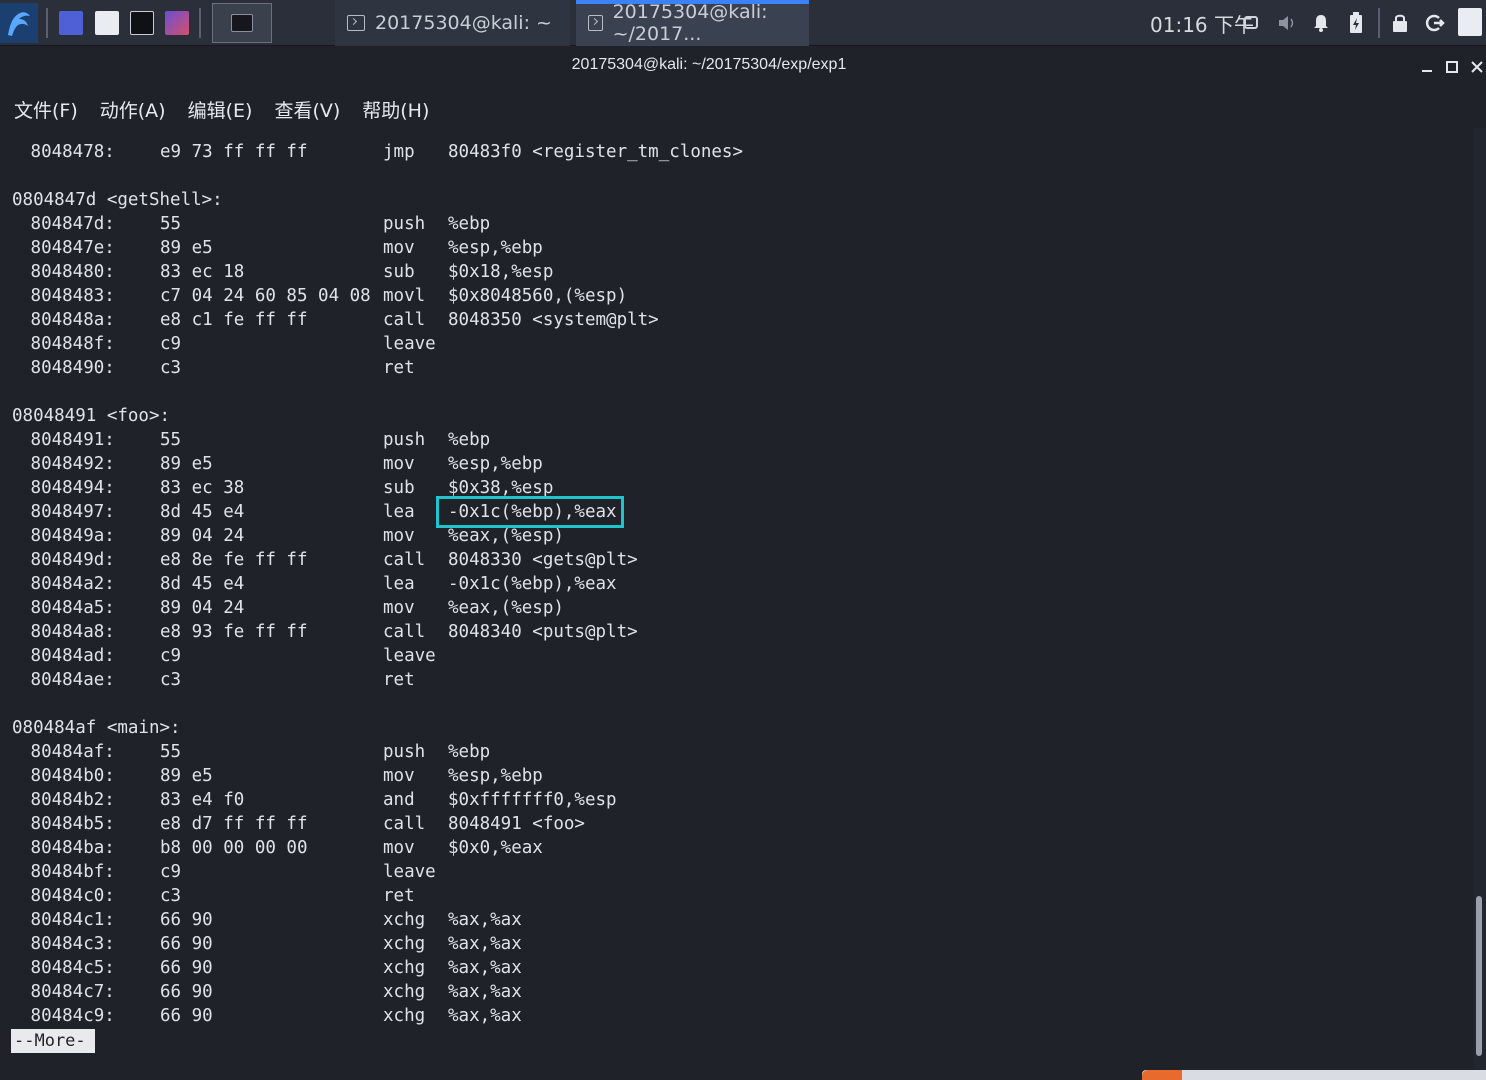 The image size is (1486, 1080). I want to click on logout-icon, so click(1435, 23).